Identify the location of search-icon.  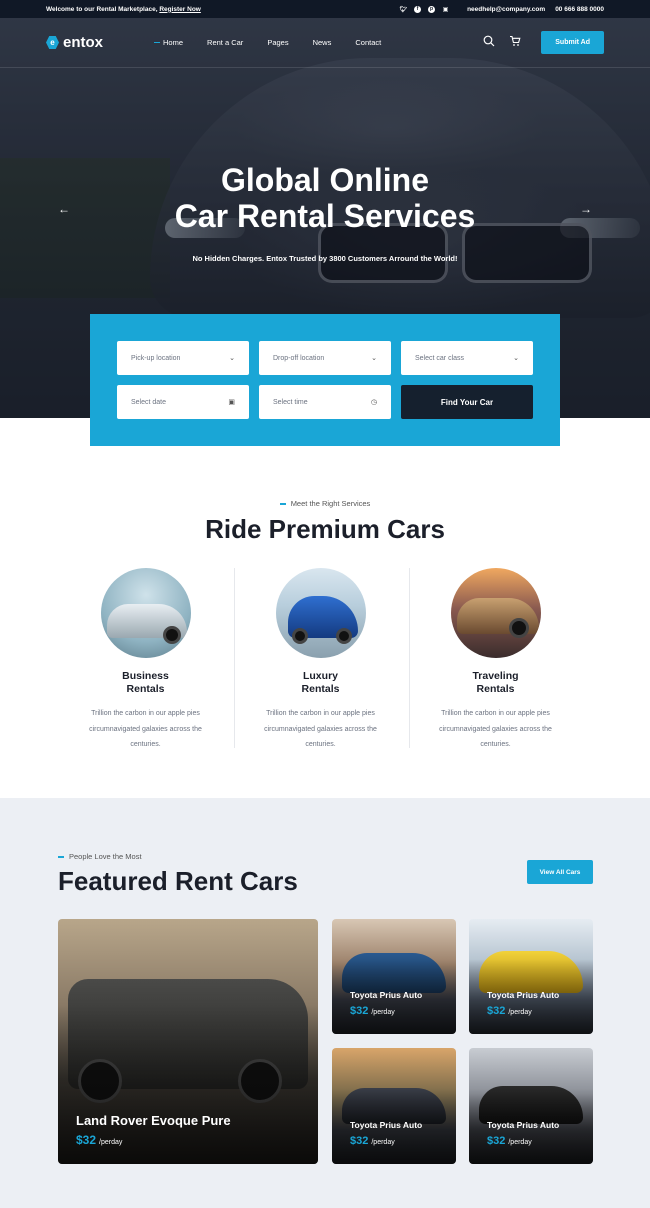
(489, 42).